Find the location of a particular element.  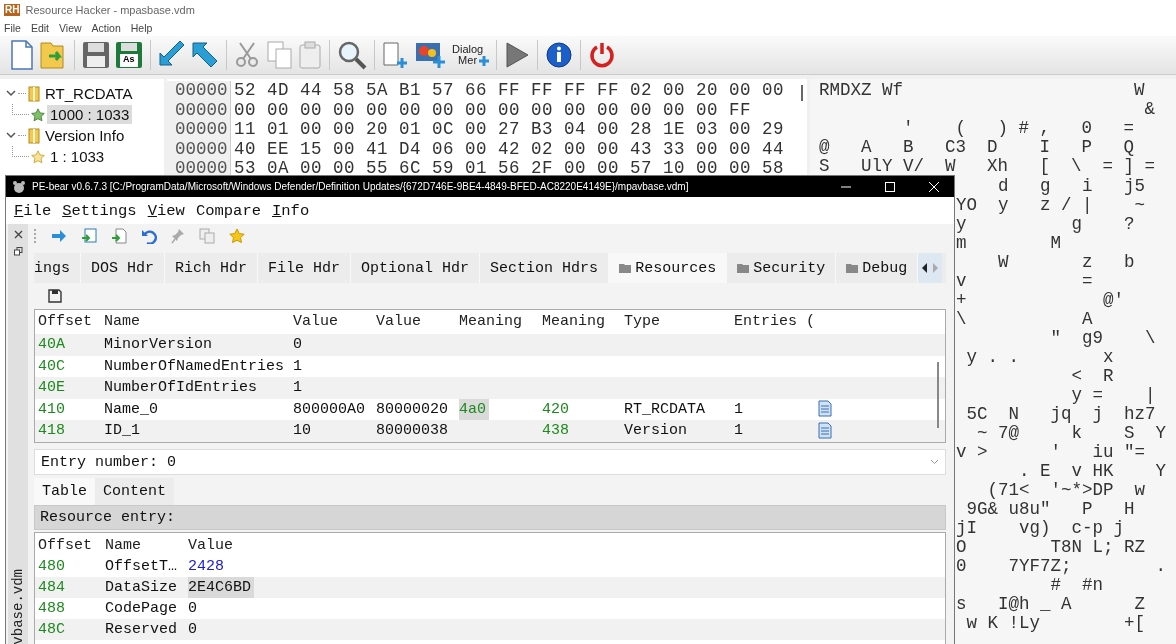

info-icon is located at coordinates (559, 55).